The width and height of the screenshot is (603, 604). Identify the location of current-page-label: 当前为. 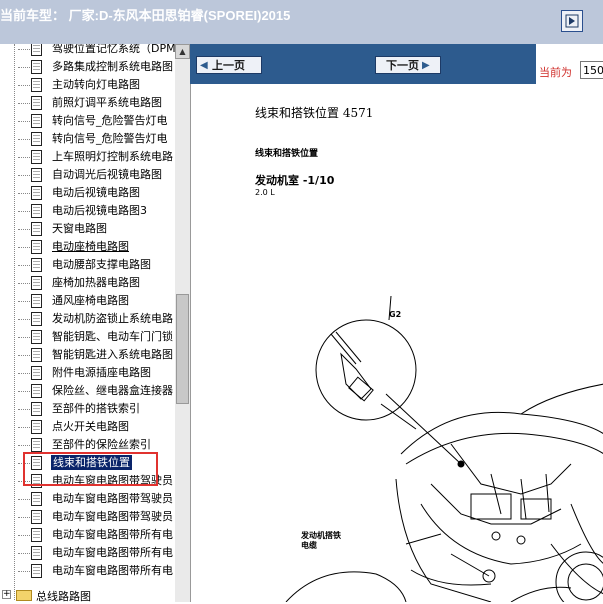
(555, 72).